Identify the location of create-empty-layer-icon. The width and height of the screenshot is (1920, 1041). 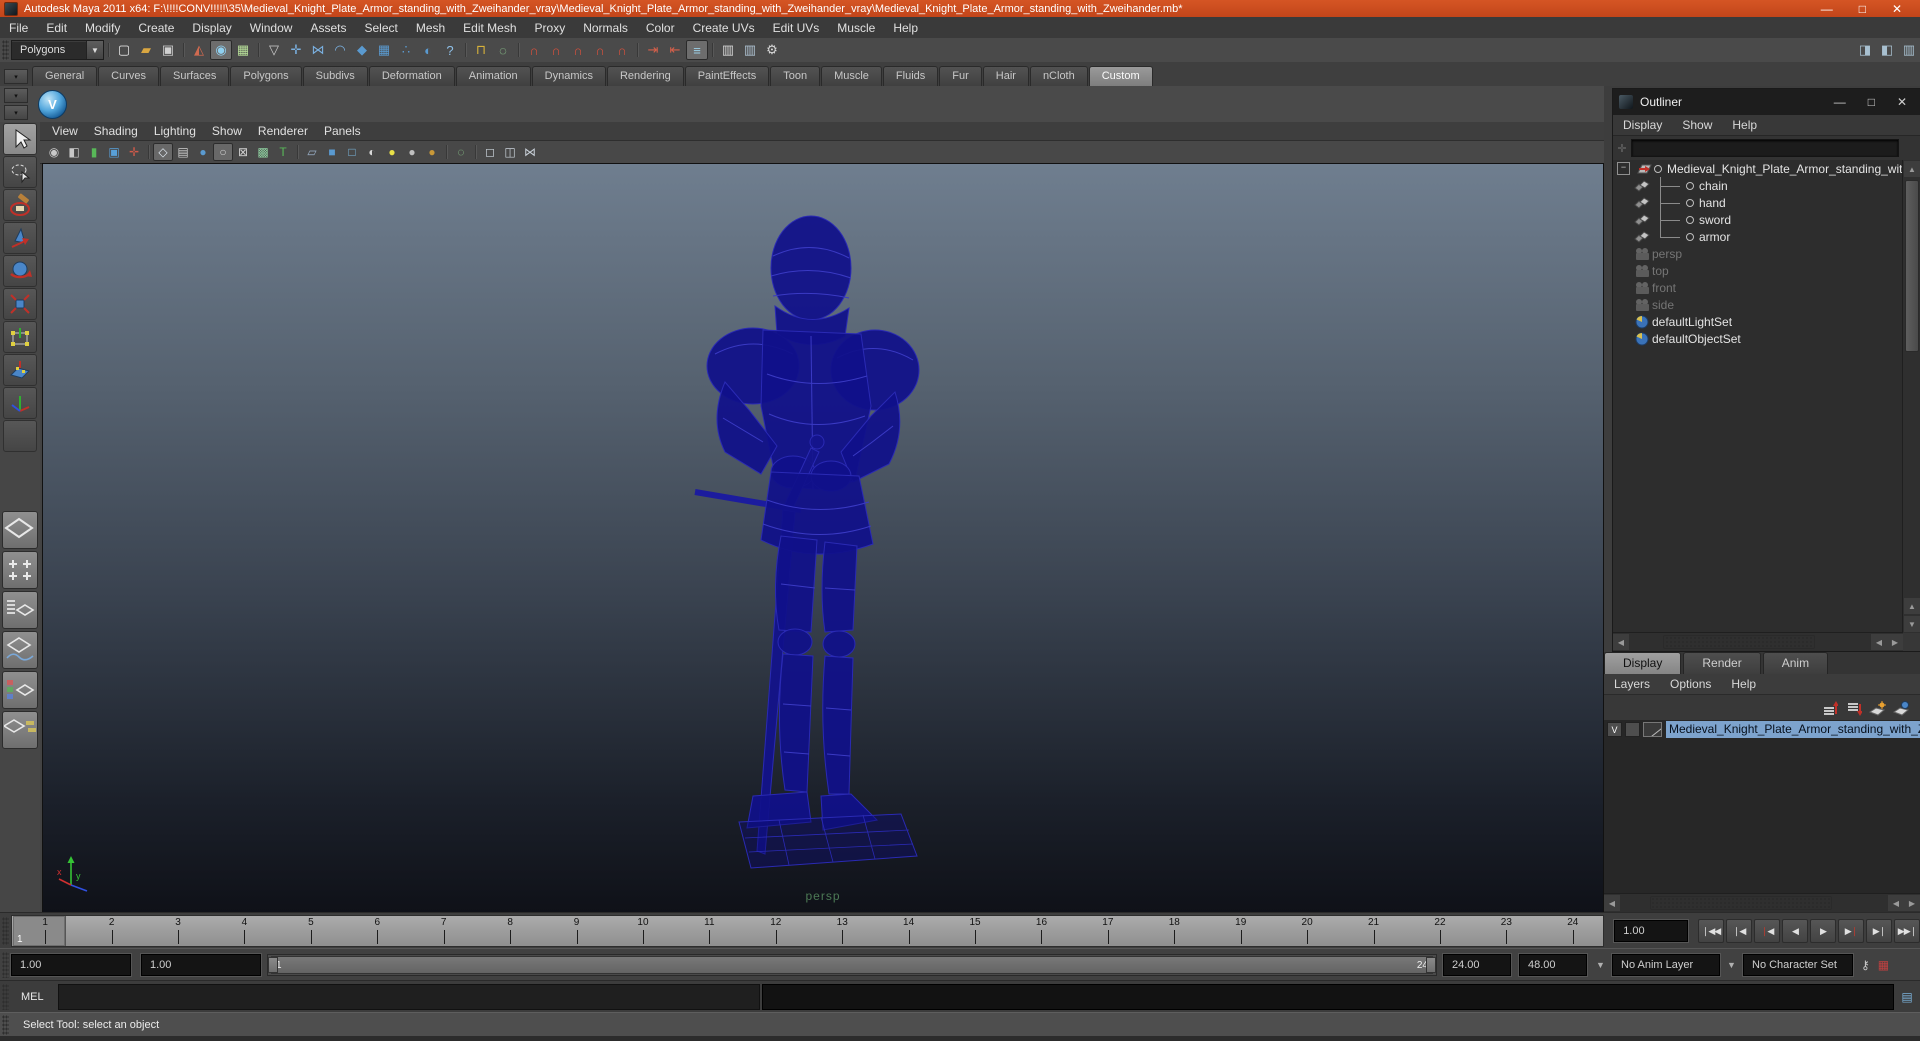
(1877, 708).